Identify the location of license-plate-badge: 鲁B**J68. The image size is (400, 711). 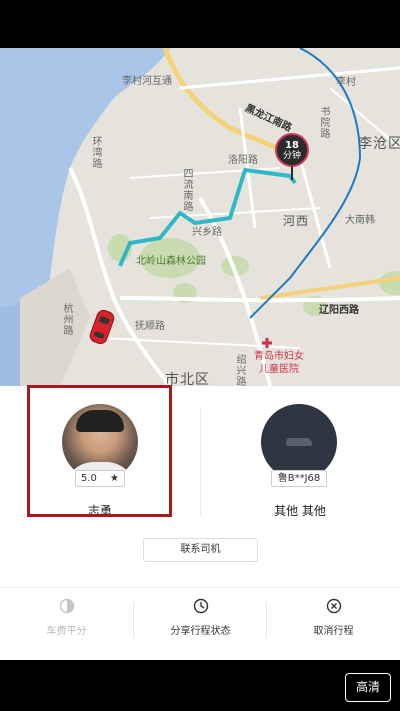
(299, 478).